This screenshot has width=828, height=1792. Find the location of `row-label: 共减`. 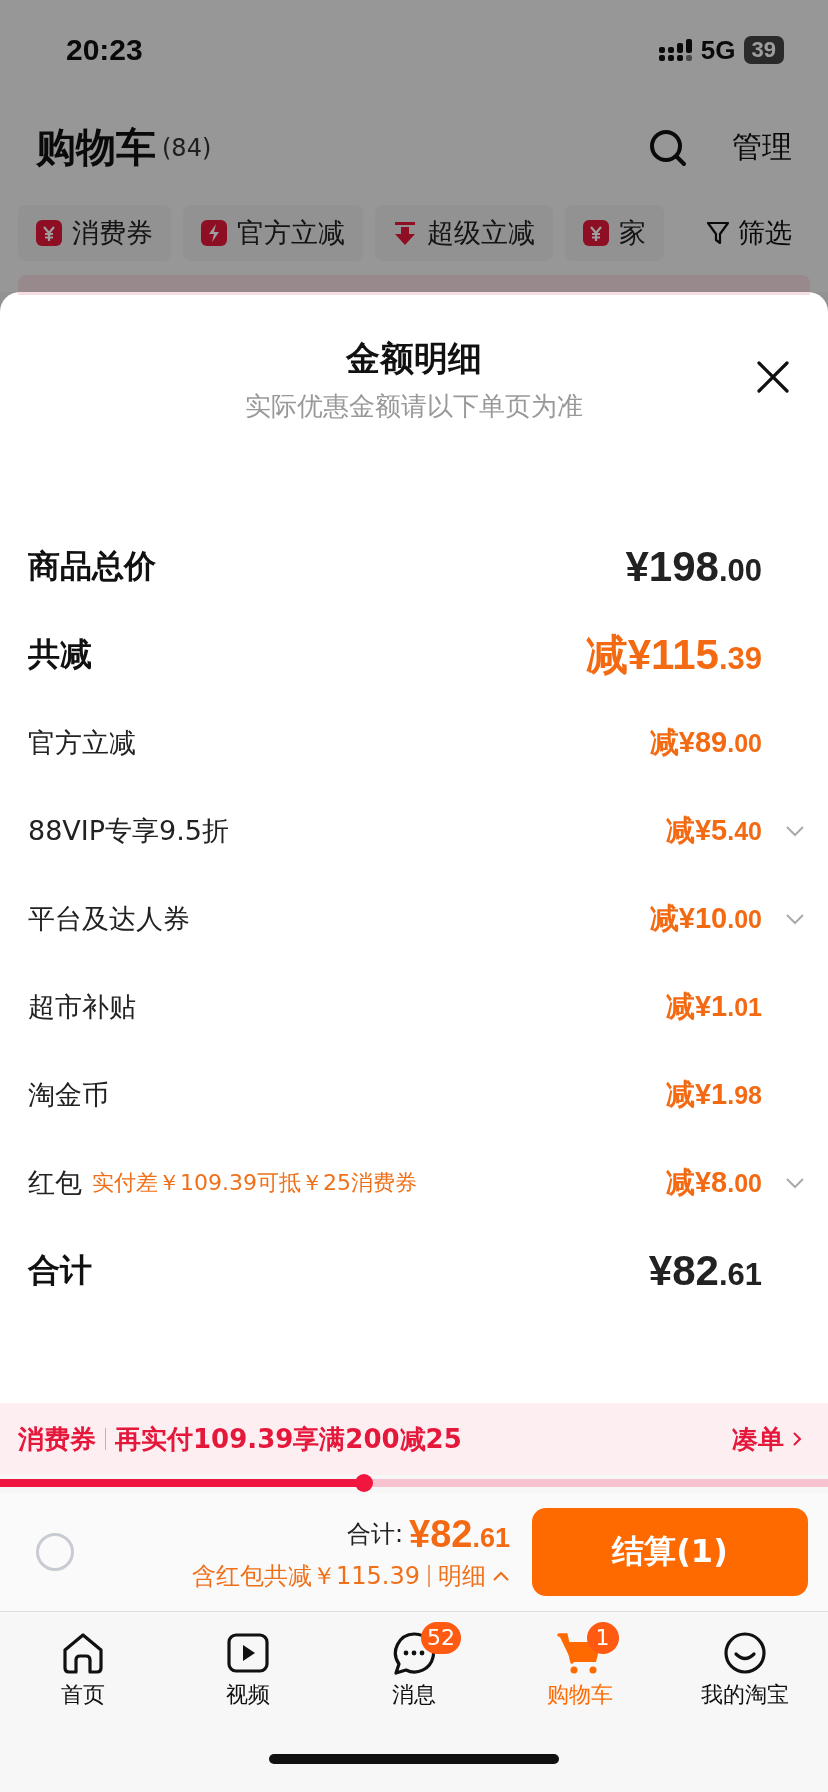

row-label: 共减 is located at coordinates (60, 654).